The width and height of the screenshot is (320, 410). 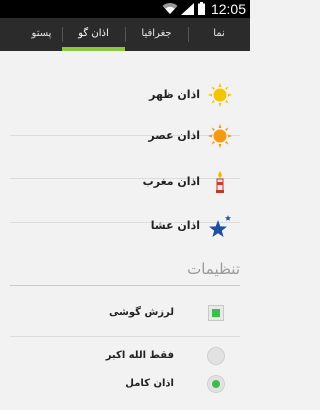 I want to click on radio-button-selected, so click(x=216, y=384).